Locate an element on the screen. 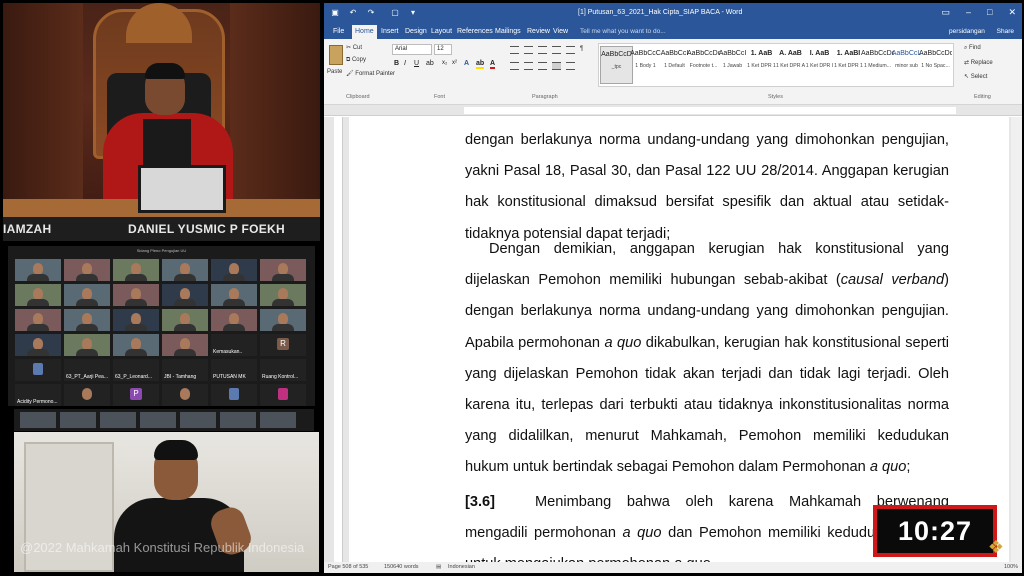  select-button: ↖ Select is located at coordinates (975, 76).